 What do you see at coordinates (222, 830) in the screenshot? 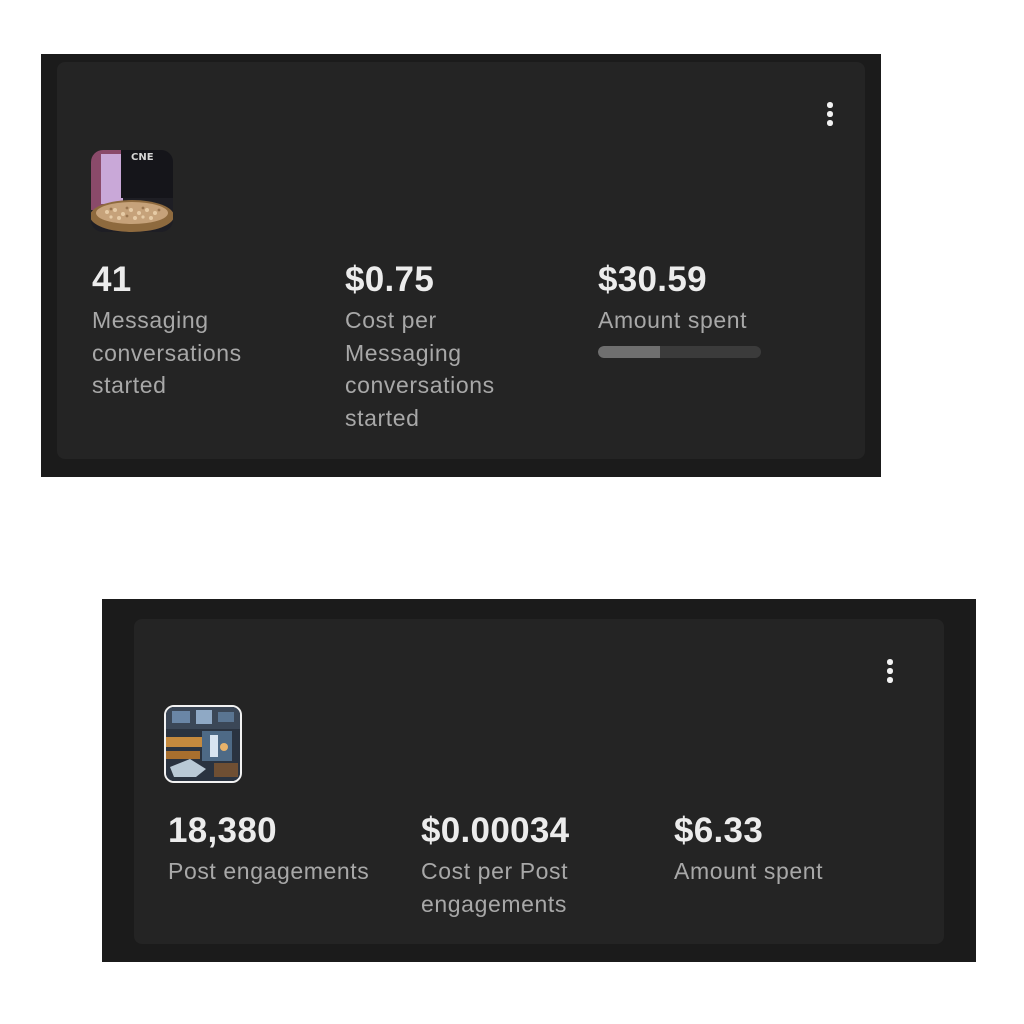
I see `metric-value: 18,380` at bounding box center [222, 830].